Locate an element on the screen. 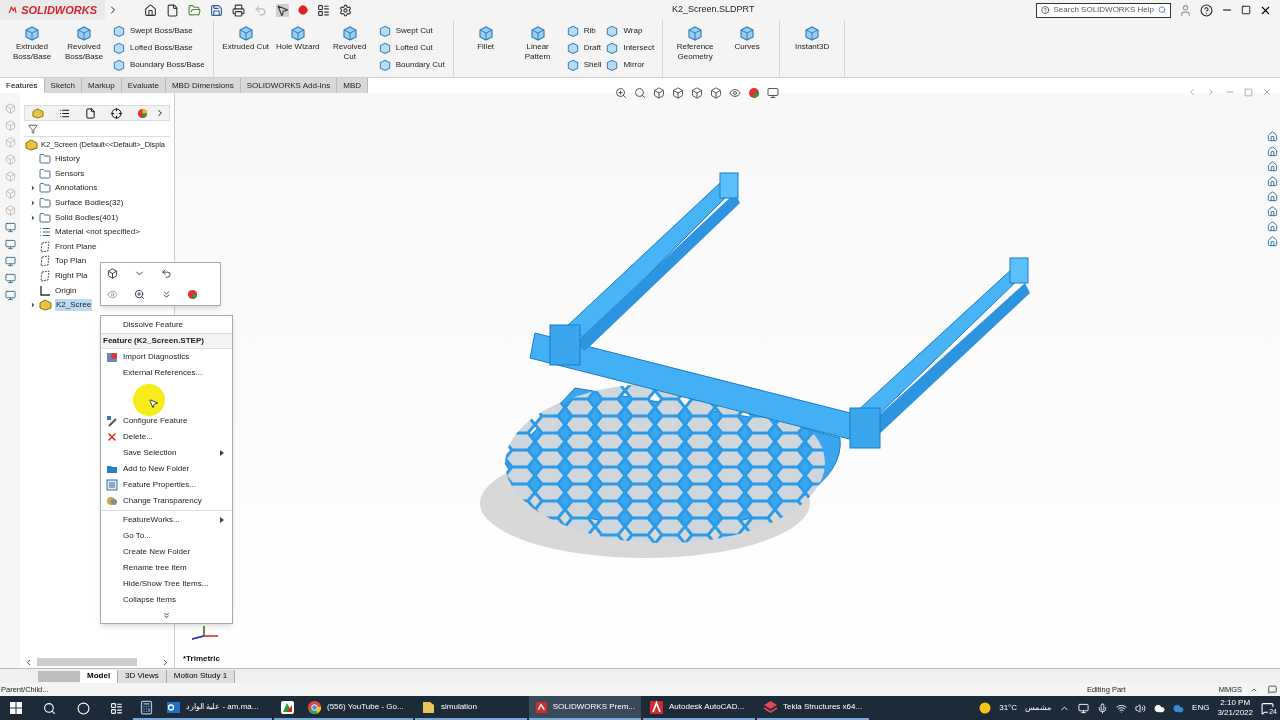  tree-item: Front Plane is located at coordinates (76, 246).